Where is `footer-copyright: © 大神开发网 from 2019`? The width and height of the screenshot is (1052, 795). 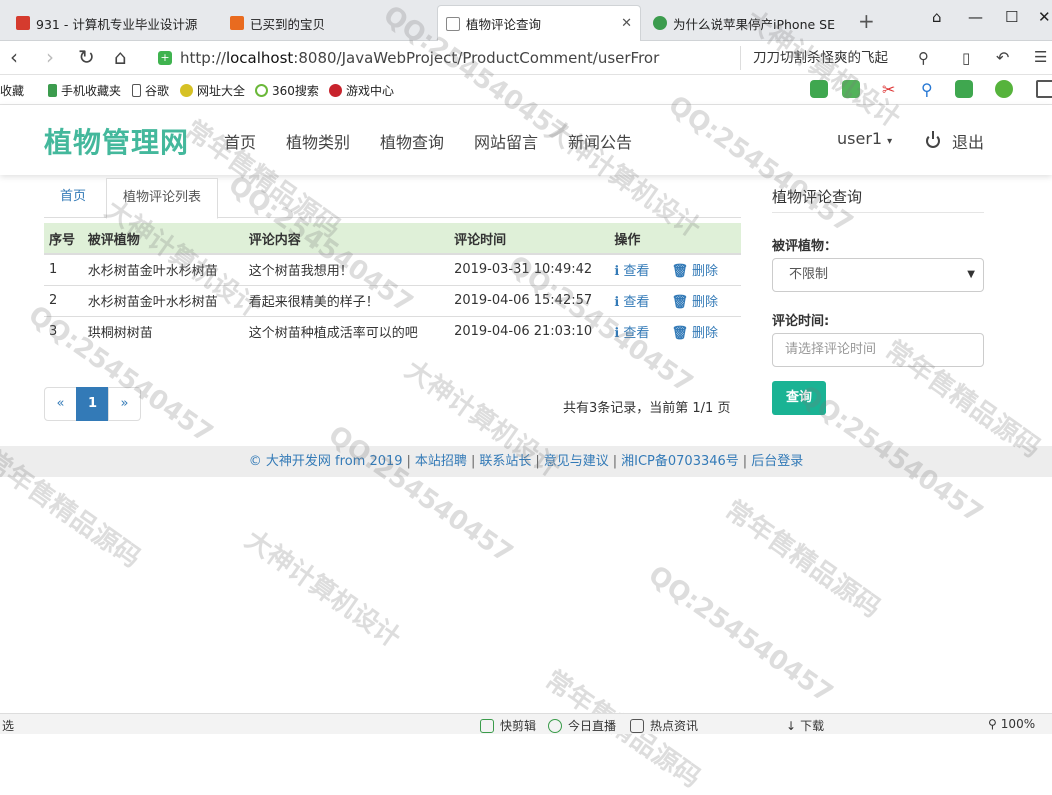 footer-copyright: © 大神开发网 from 2019 is located at coordinates (326, 461).